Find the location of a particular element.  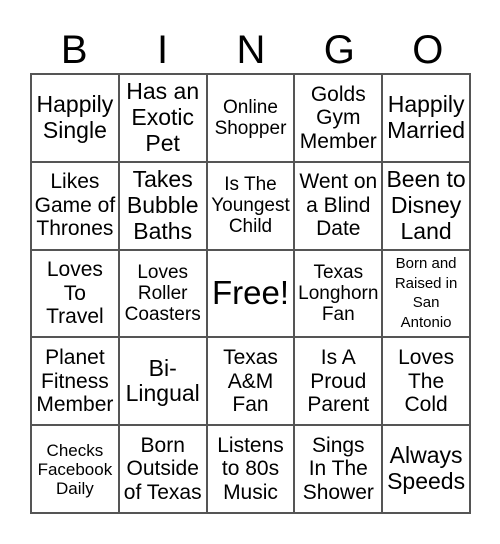

bingo-cell: Checks Facebook Daily is located at coordinates (75, 469).